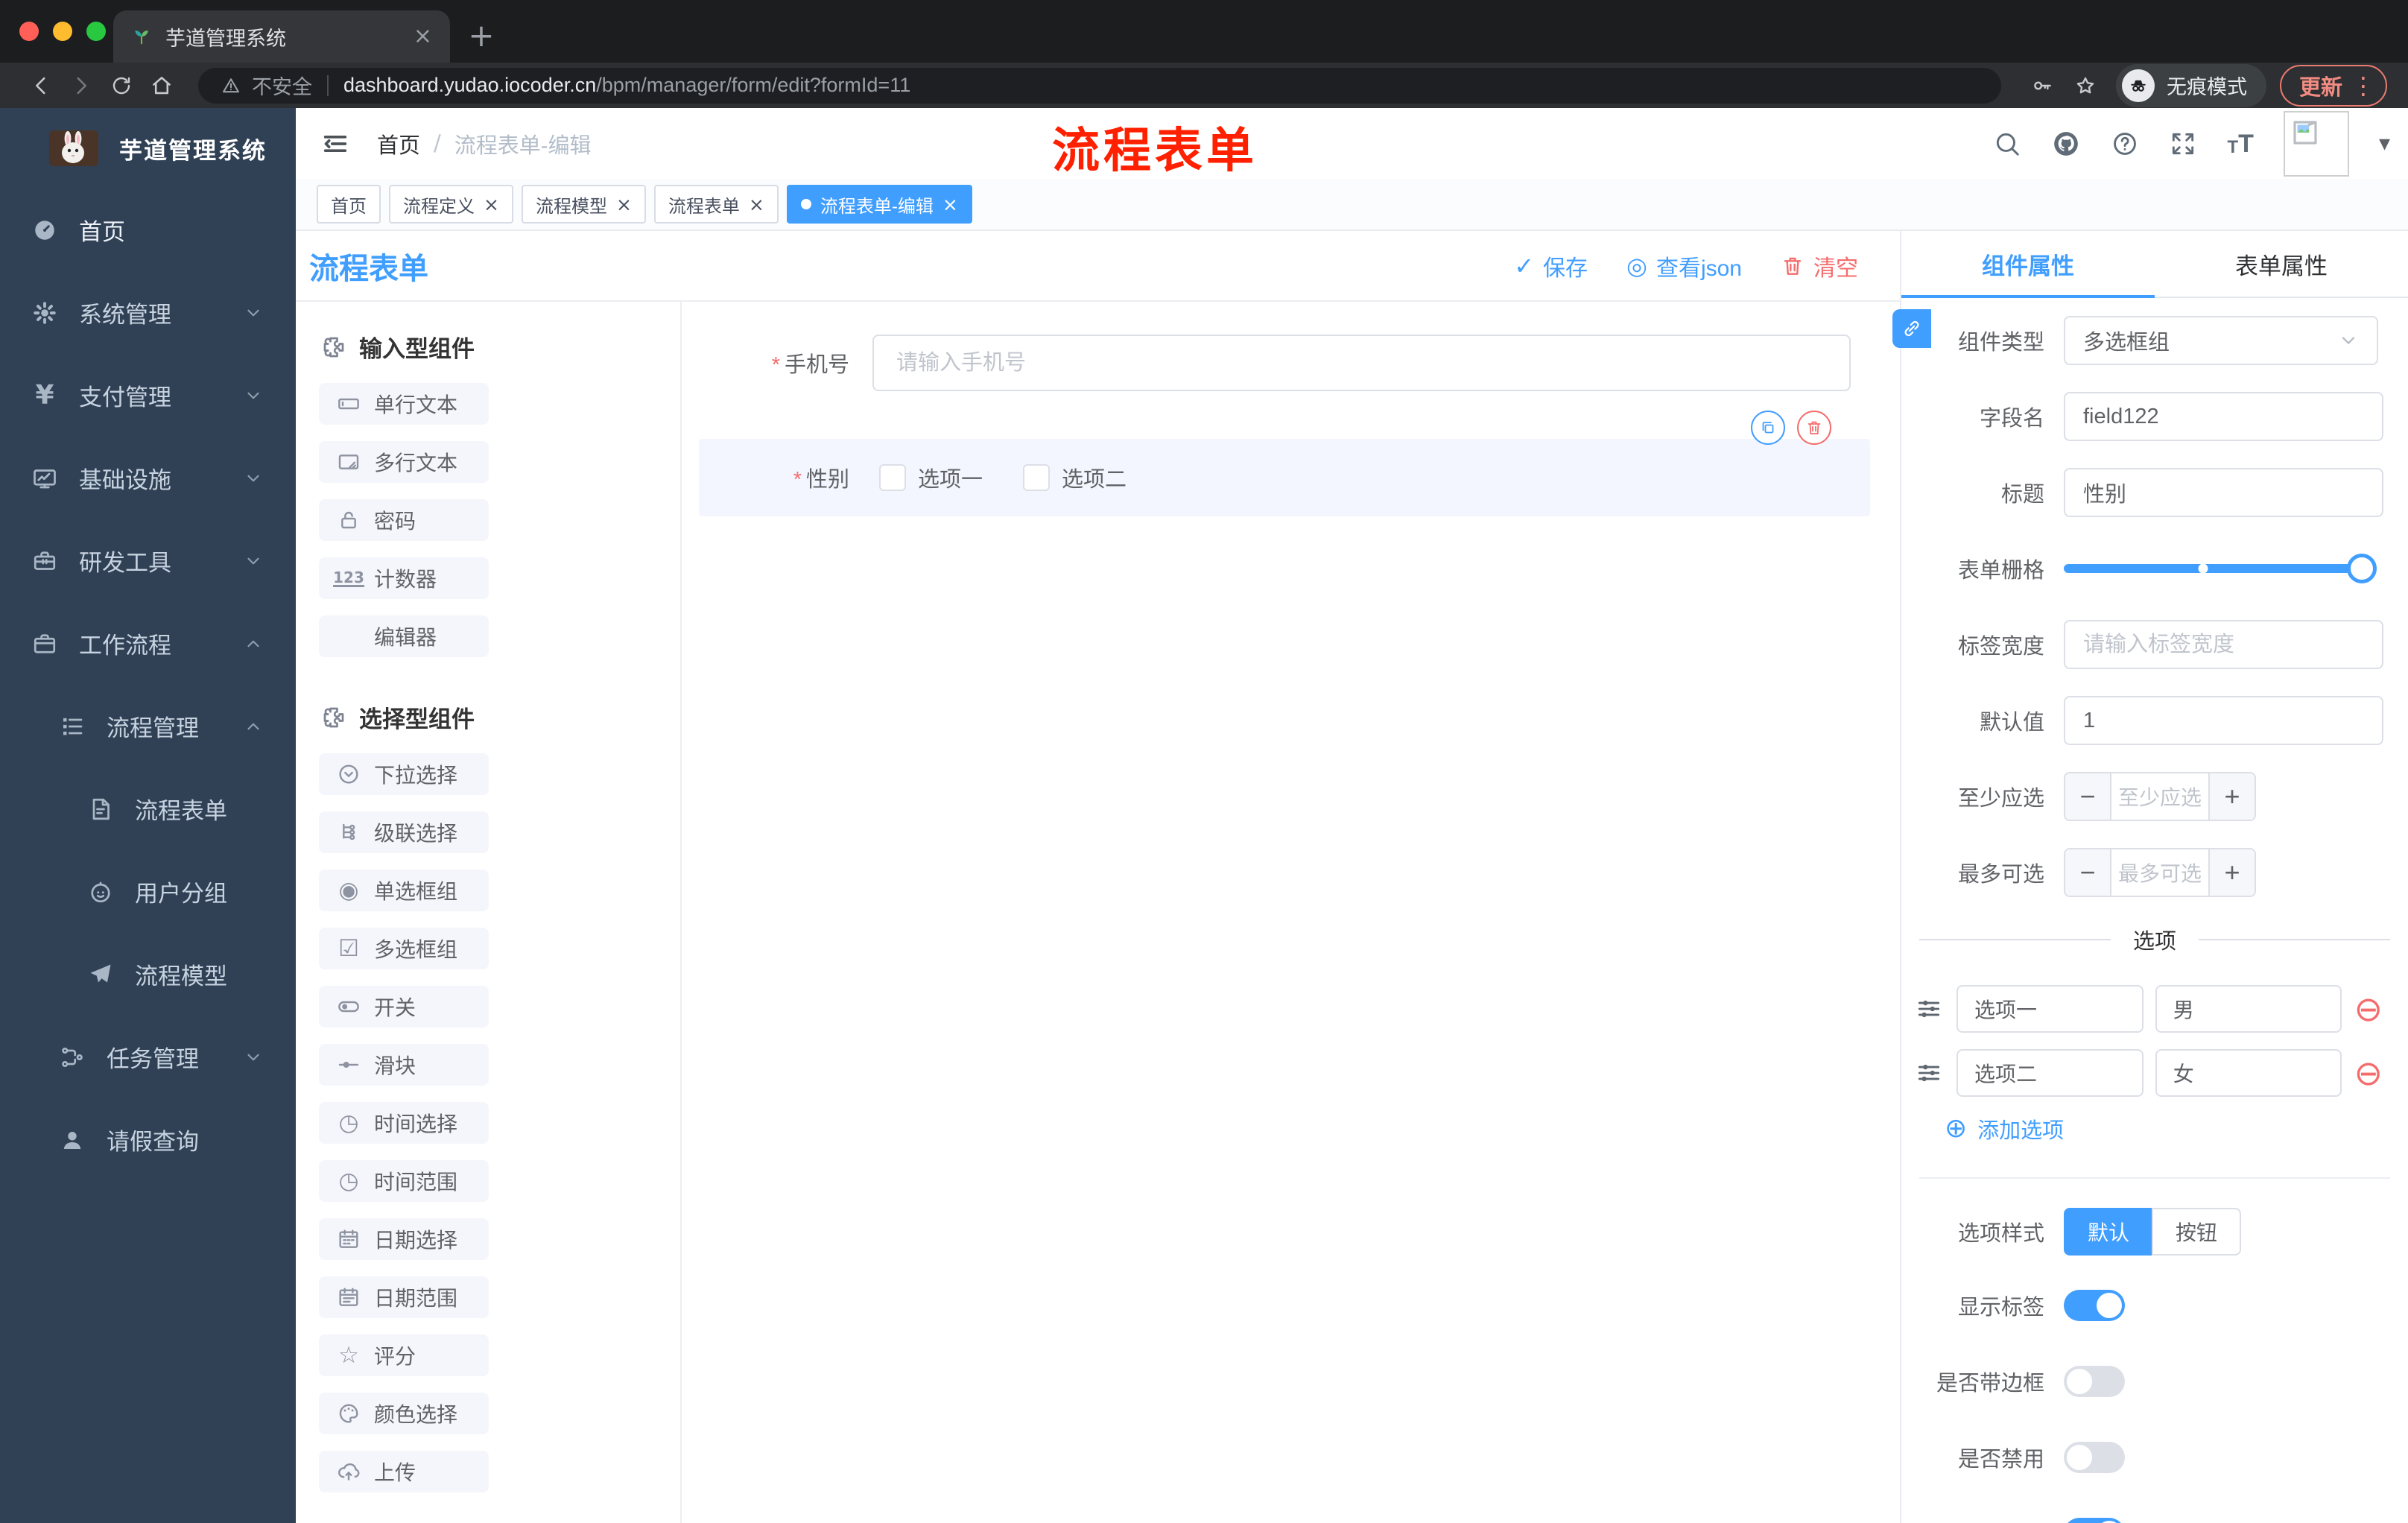 Image resolution: width=2408 pixels, height=1523 pixels. Describe the element at coordinates (349, 204) in the screenshot. I see `route-tab-home: 首页` at that location.